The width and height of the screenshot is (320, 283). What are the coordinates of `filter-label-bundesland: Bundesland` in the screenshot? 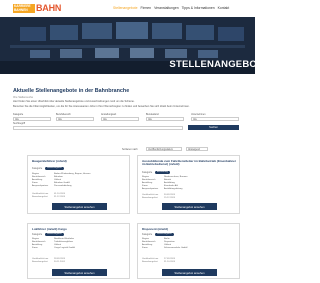 It's located at (152, 114).